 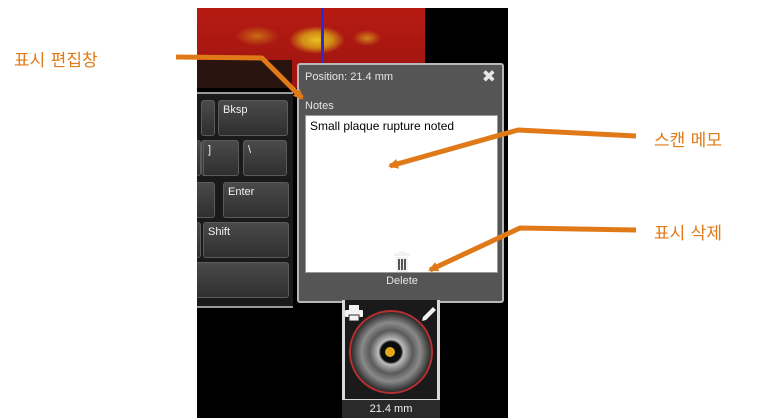 I want to click on delete-label: Delete, so click(x=402, y=281).